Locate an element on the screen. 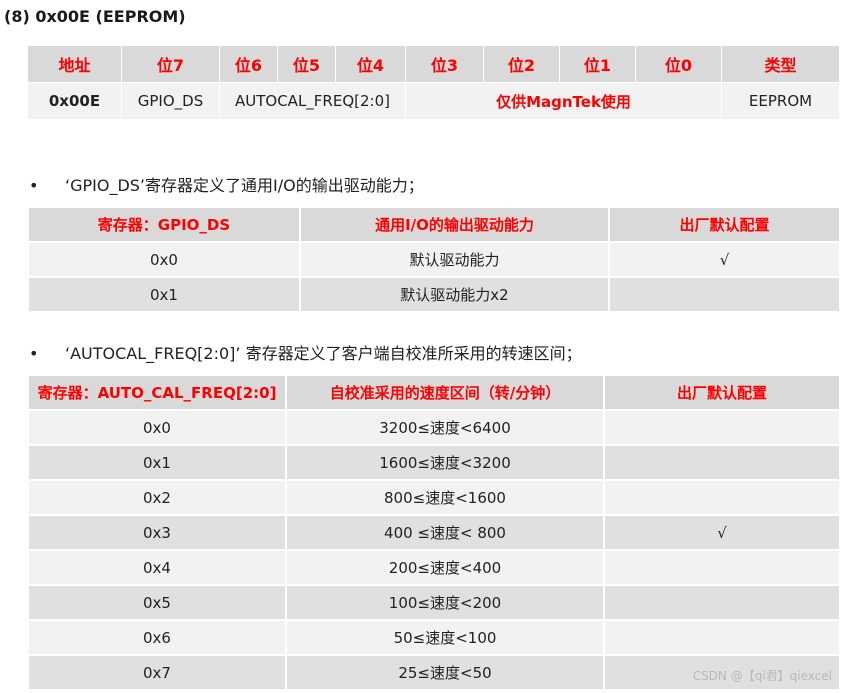  table-row: 0x5 100≤速度<200 is located at coordinates (434, 602).